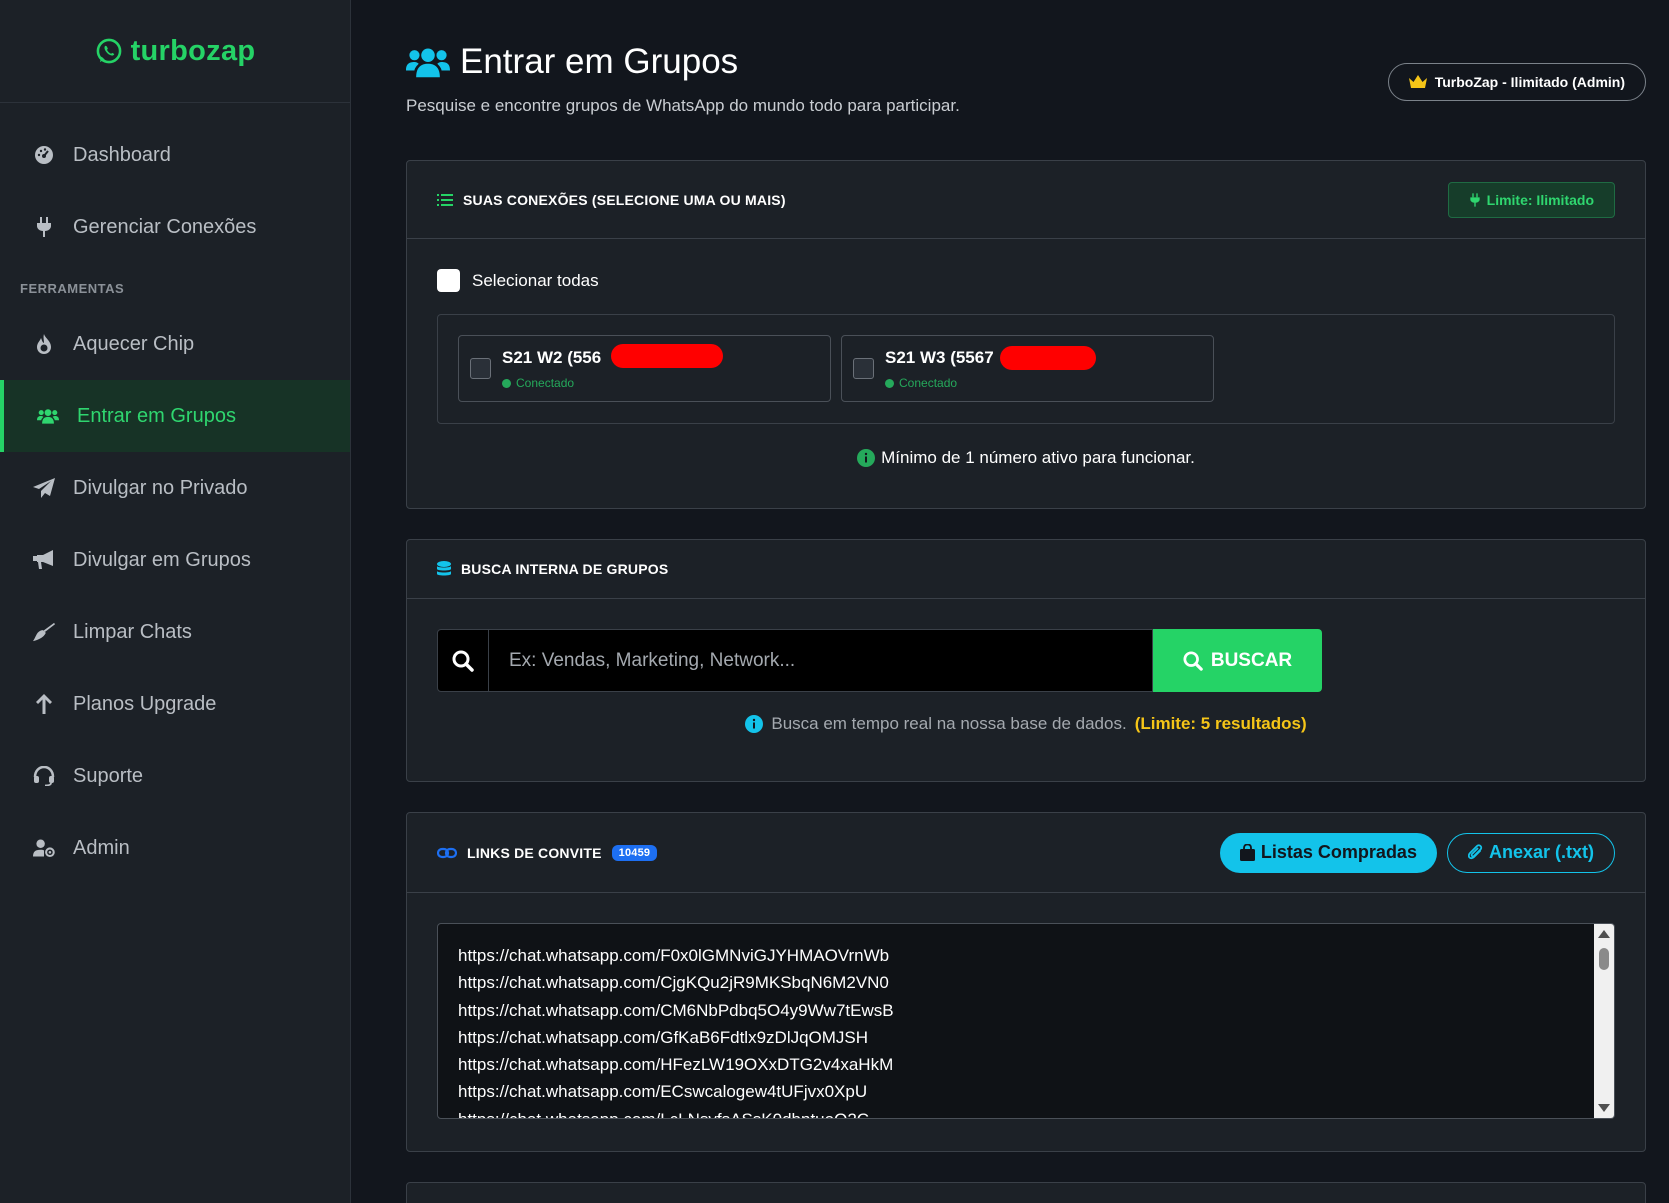 The width and height of the screenshot is (1669, 1203). What do you see at coordinates (44, 776) in the screenshot?
I see `headset-icon` at bounding box center [44, 776].